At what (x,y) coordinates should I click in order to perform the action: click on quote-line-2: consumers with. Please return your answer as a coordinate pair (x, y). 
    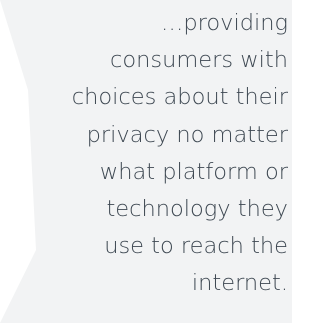
    Looking at the image, I should click on (198, 60).